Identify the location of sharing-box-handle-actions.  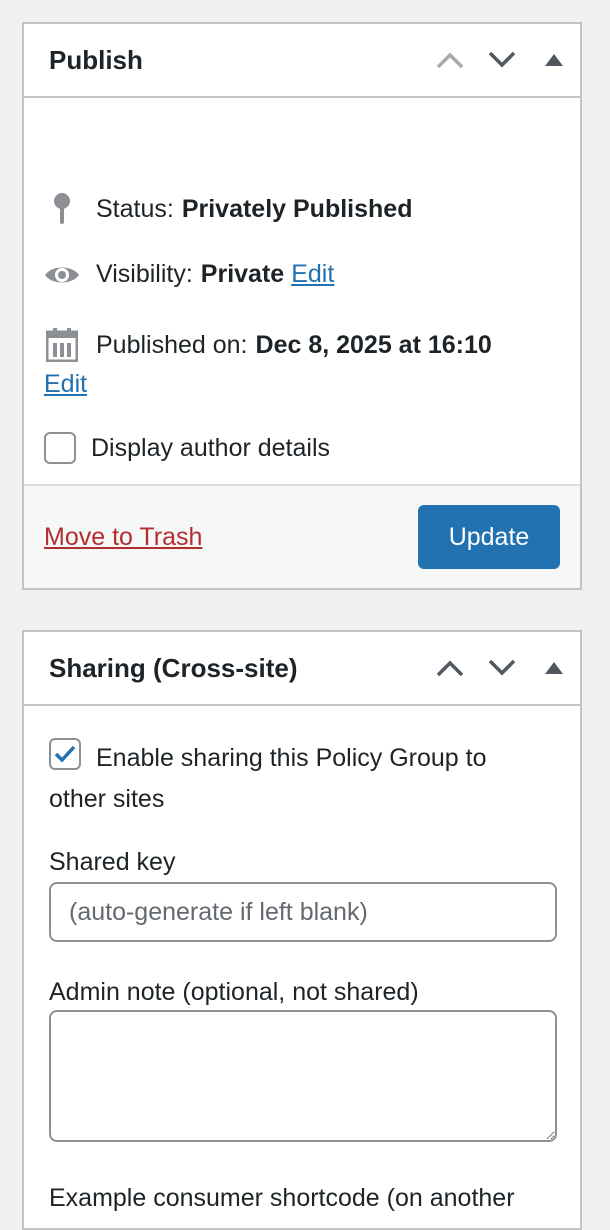
(502, 668).